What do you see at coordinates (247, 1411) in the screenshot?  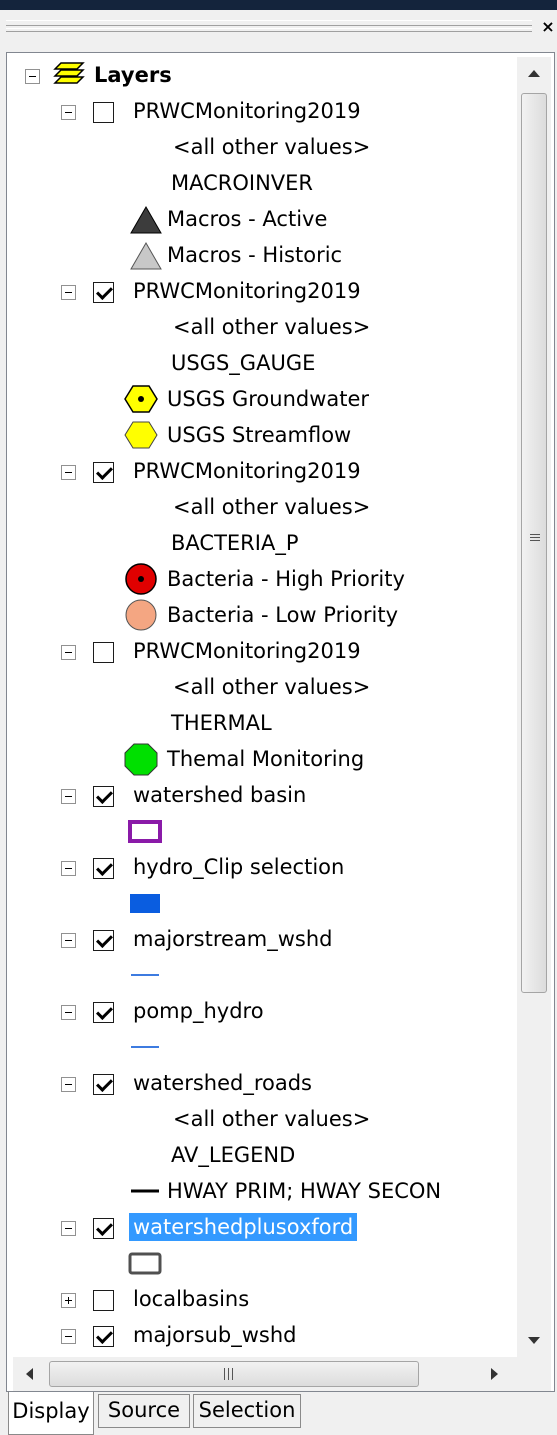 I see `tab-selection: Selection` at bounding box center [247, 1411].